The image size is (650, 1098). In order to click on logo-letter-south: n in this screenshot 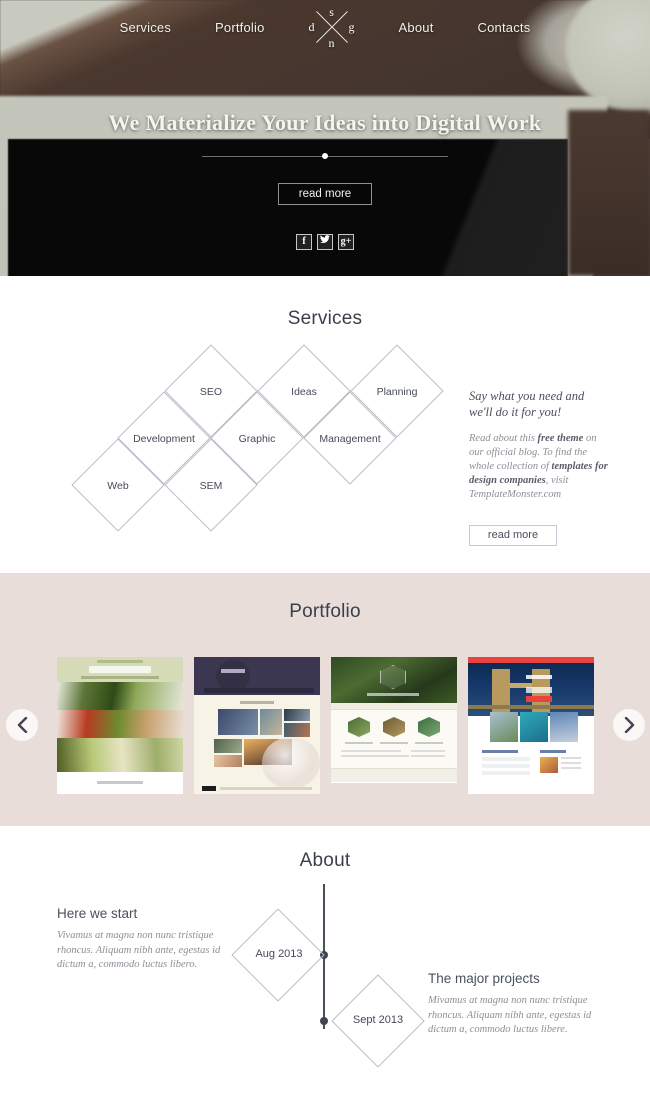, I will do `click(331, 43)`.